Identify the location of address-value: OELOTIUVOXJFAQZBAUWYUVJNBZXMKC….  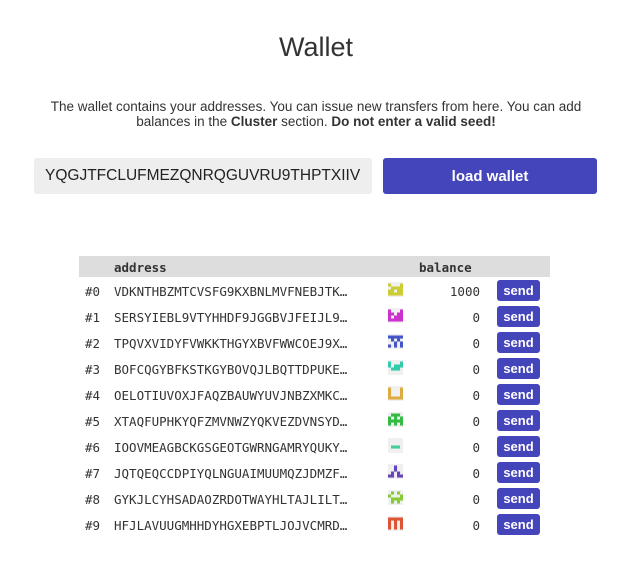
(231, 395).